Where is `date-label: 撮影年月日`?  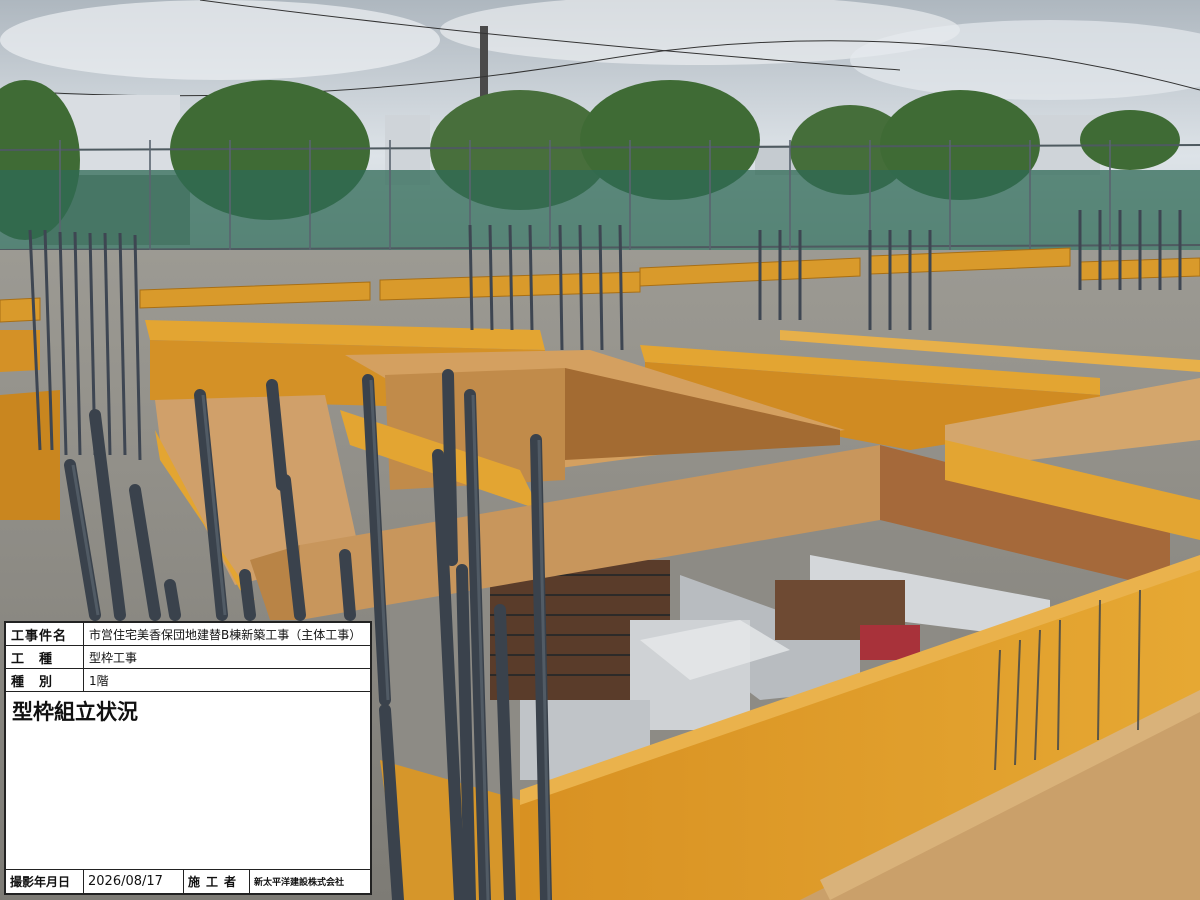
date-label: 撮影年月日 is located at coordinates (45, 881).